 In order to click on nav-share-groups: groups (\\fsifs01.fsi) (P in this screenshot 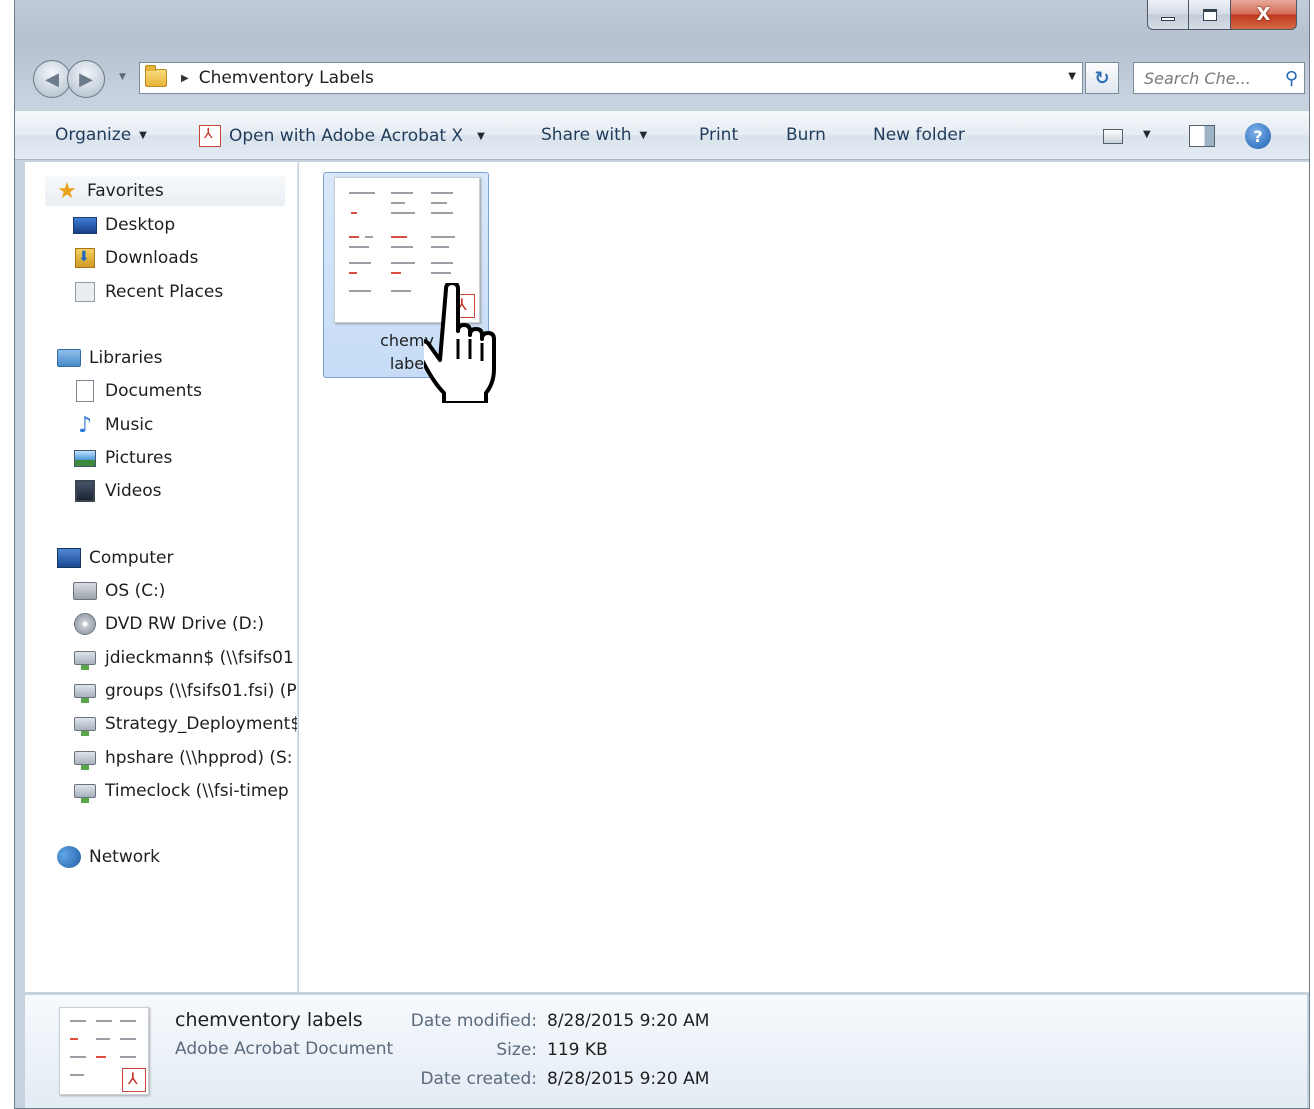, I will do `click(185, 691)`.